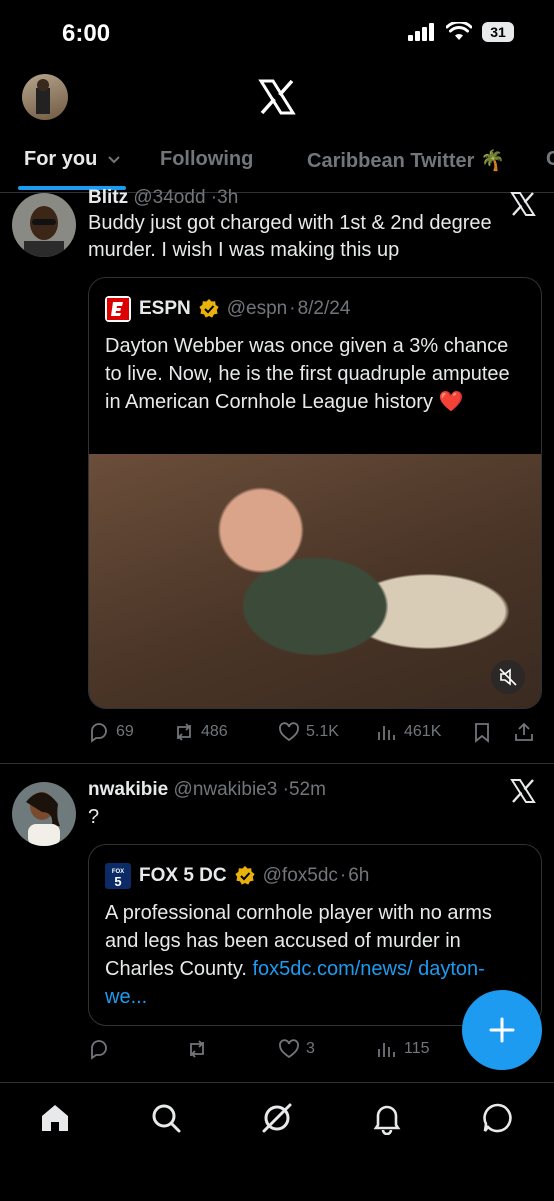 The image size is (554, 1201). Describe the element at coordinates (128, 789) in the screenshot. I see `author-name: nwakibie` at that location.